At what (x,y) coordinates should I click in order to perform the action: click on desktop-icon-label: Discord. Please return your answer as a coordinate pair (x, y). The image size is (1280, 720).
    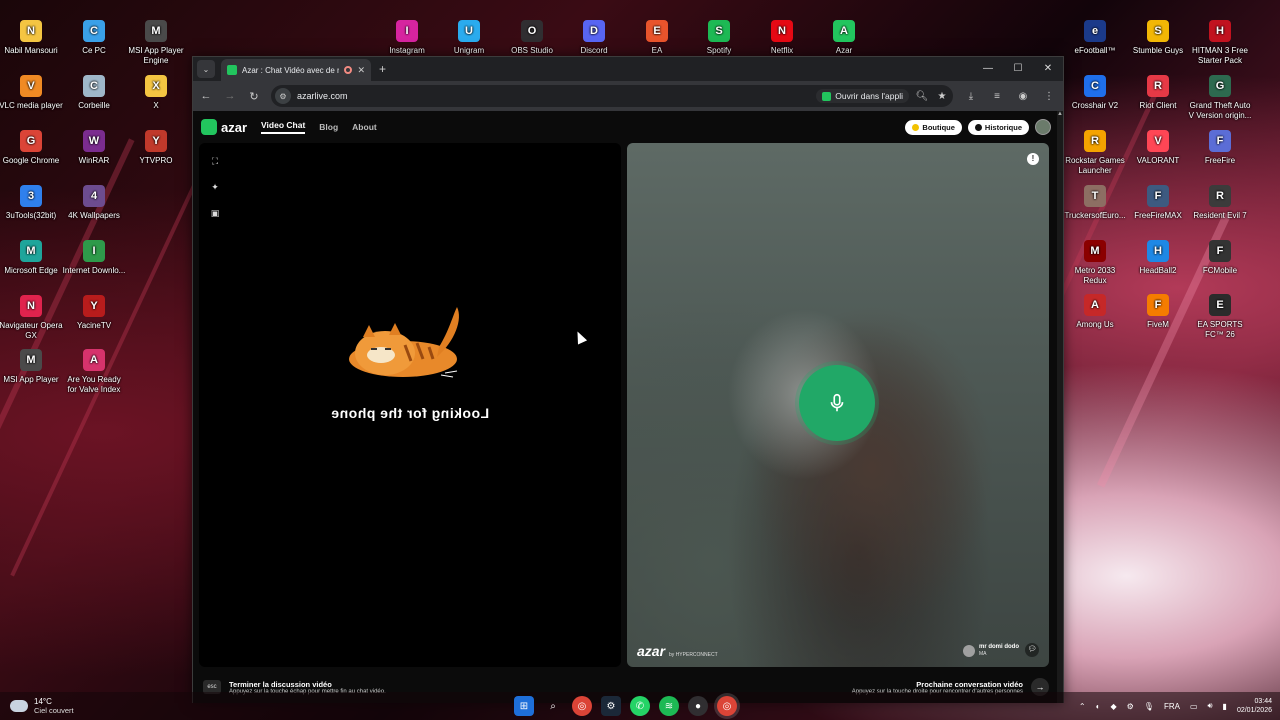
    Looking at the image, I should click on (594, 50).